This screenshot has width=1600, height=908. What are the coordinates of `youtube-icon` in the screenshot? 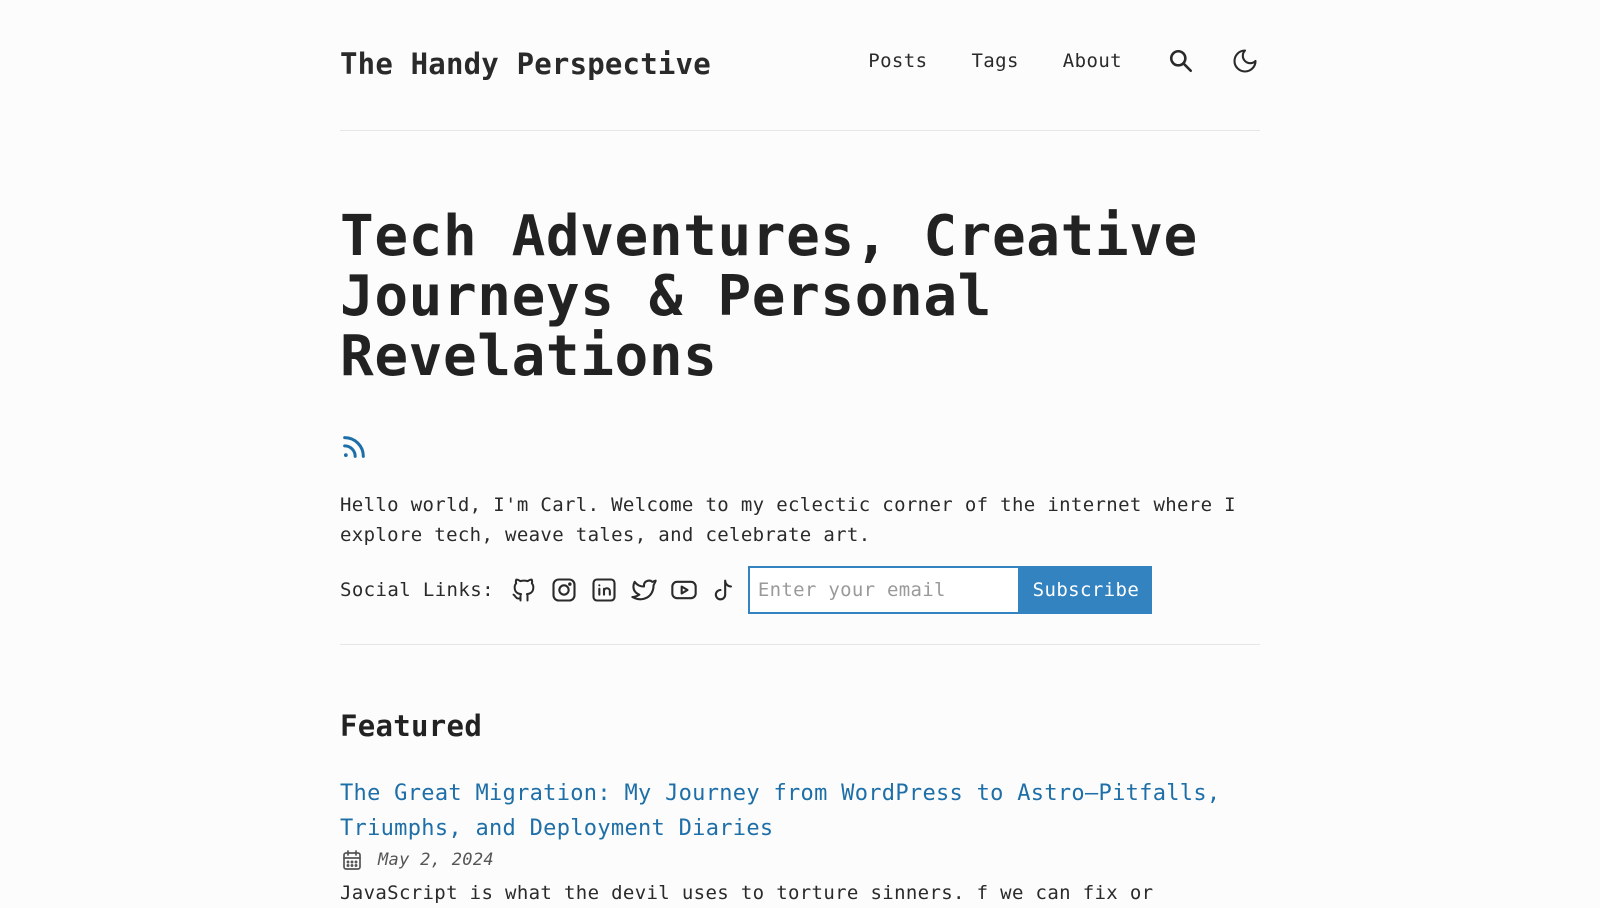 It's located at (684, 590).